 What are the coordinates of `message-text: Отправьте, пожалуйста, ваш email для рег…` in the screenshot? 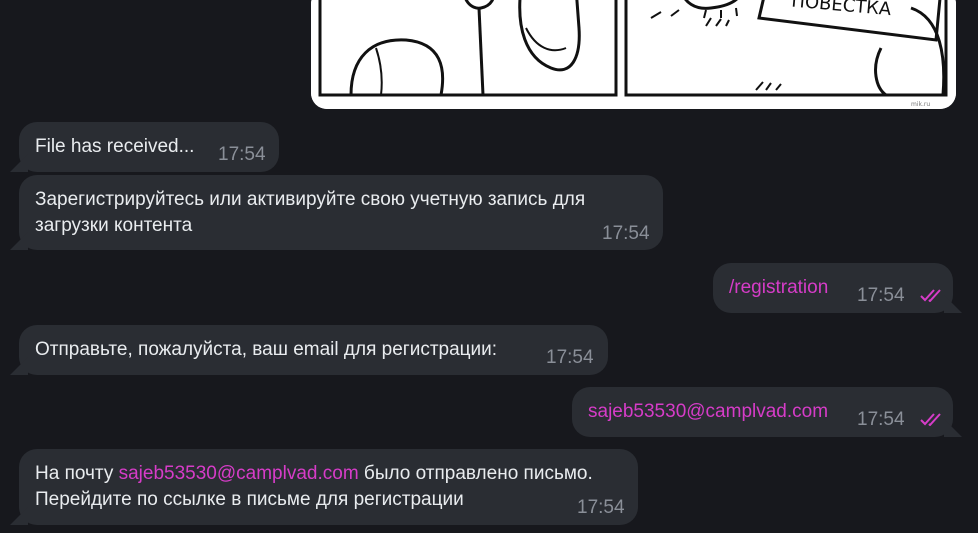 It's located at (266, 349).